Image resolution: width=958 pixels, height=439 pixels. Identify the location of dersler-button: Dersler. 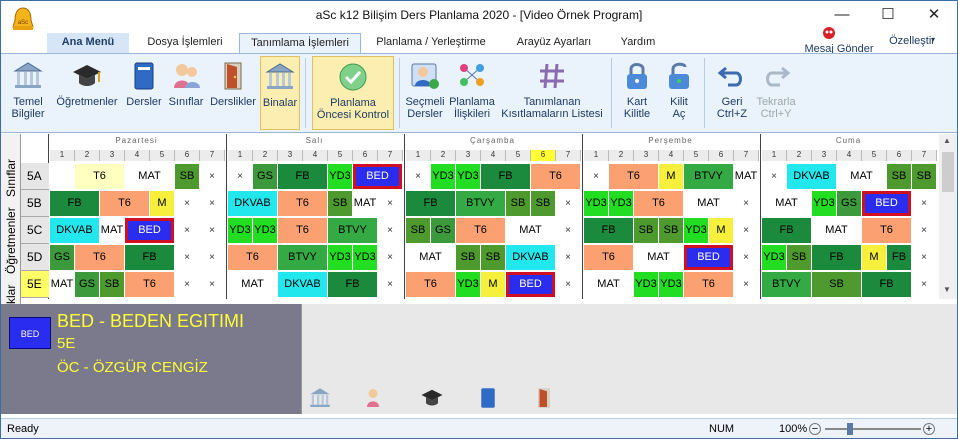
(144, 93).